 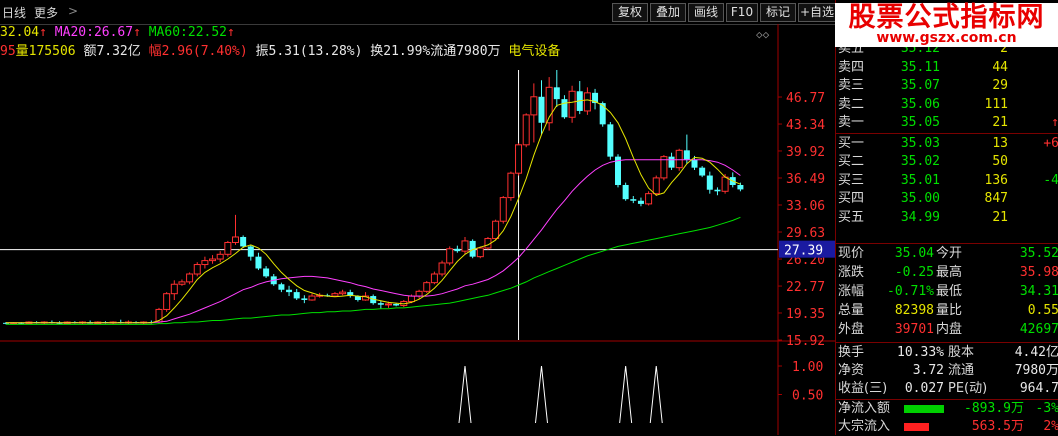 I want to click on sell-label: 卖一, so click(x=851, y=122).